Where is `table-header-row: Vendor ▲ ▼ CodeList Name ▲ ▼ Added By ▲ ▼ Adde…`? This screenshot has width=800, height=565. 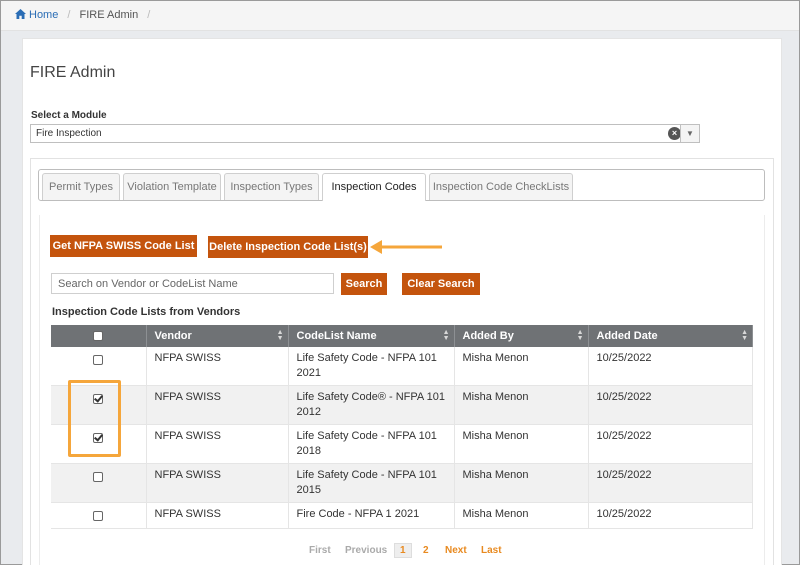
table-header-row: Vendor ▲ ▼ CodeList Name ▲ ▼ Added By ▲ ▼ Adde… is located at coordinates (402, 336).